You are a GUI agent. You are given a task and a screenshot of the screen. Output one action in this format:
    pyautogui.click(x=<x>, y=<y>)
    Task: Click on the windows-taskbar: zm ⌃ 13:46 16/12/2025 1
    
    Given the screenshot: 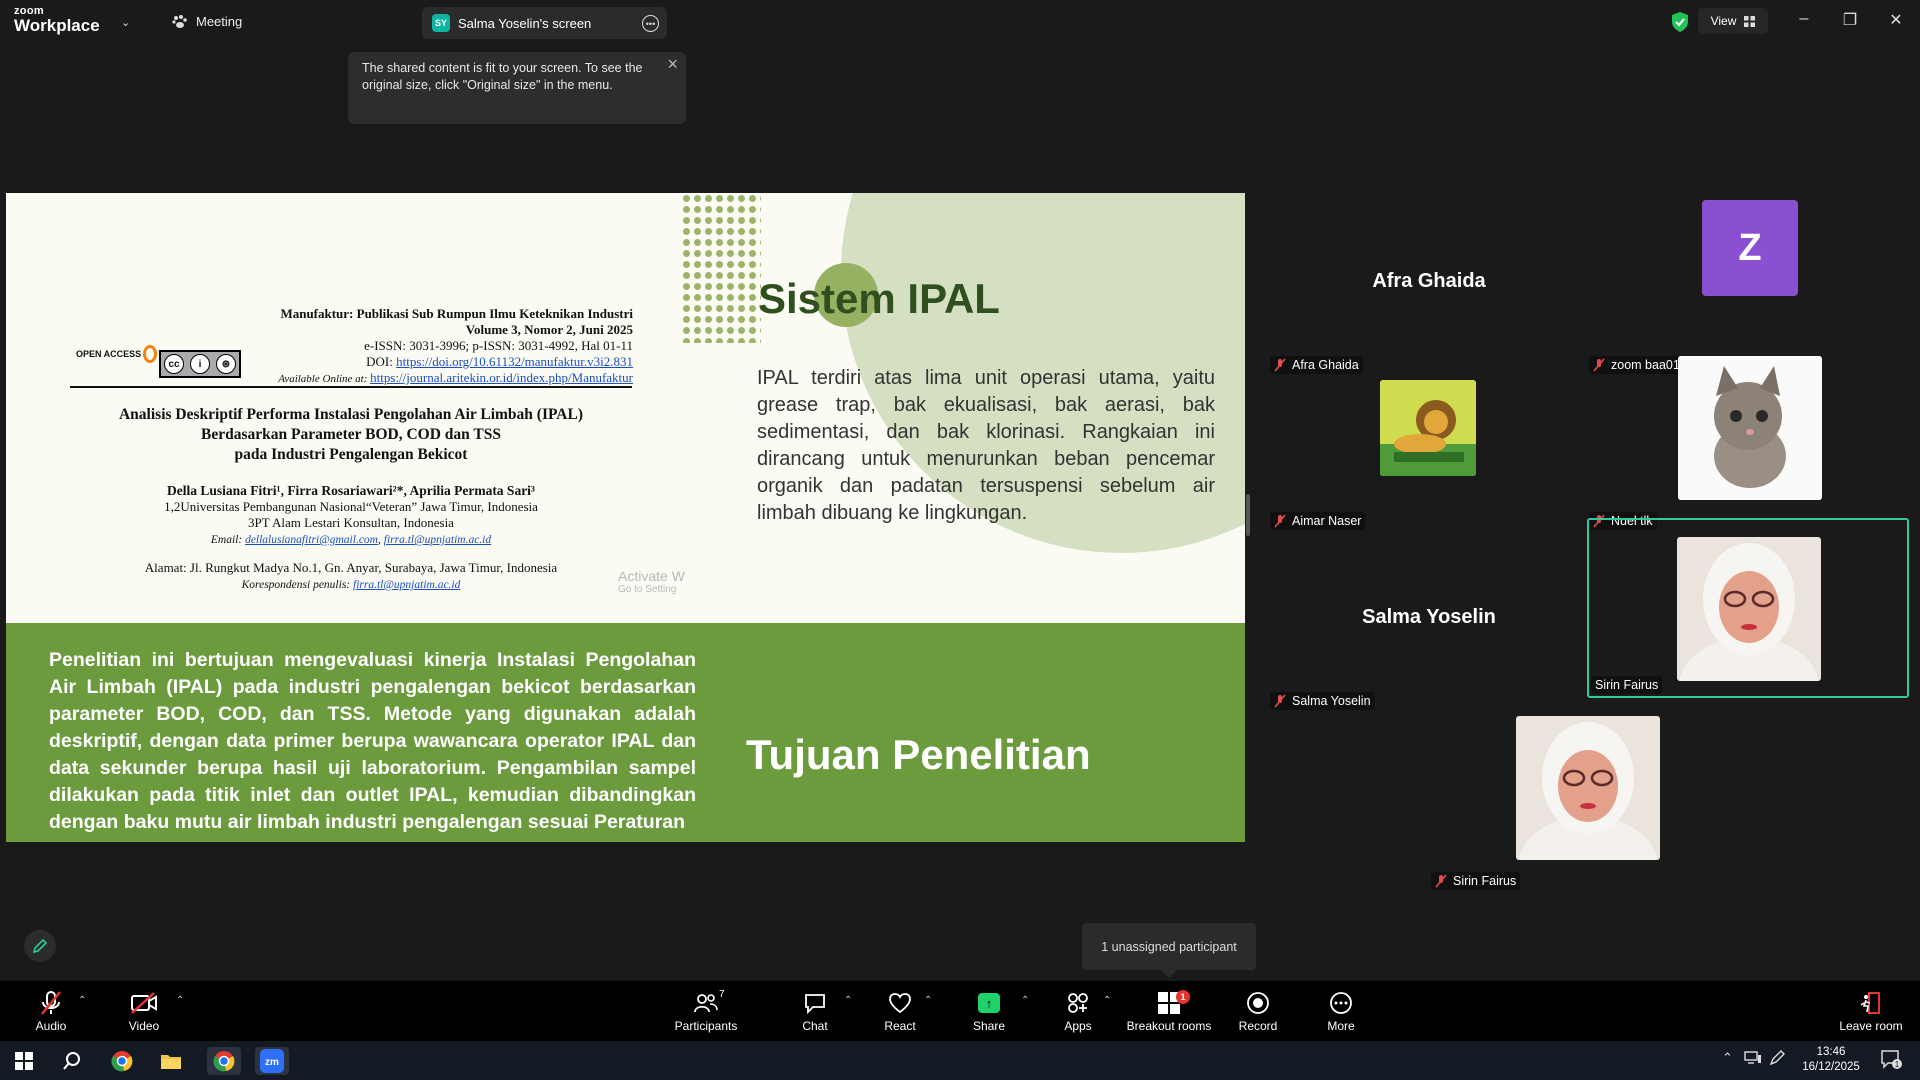 What is the action you would take?
    pyautogui.click(x=960, y=1060)
    